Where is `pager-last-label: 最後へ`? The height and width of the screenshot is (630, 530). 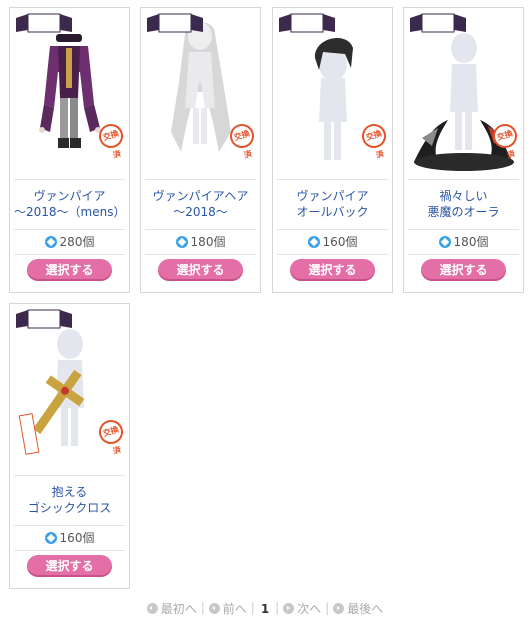 pager-last-label: 最後へ is located at coordinates (365, 608).